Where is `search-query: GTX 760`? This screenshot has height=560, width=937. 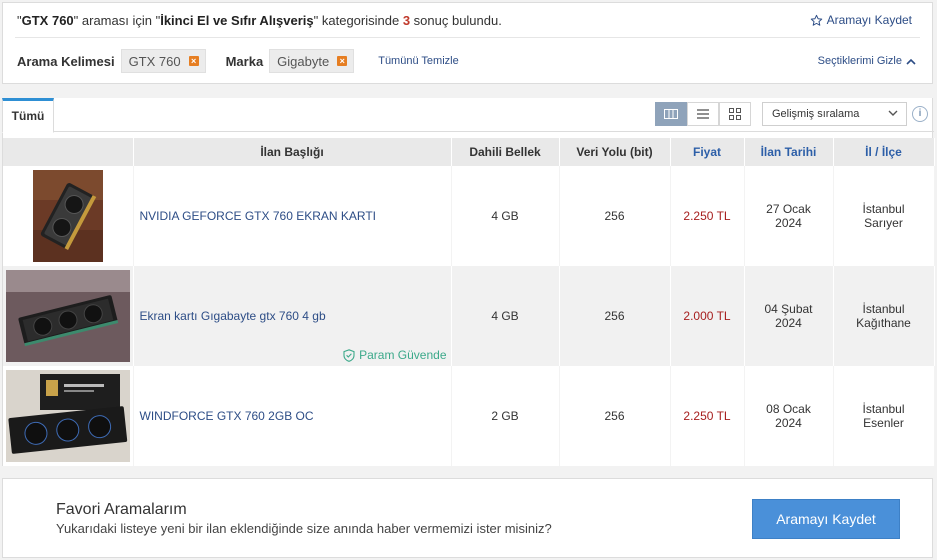
search-query: GTX 760 is located at coordinates (47, 20).